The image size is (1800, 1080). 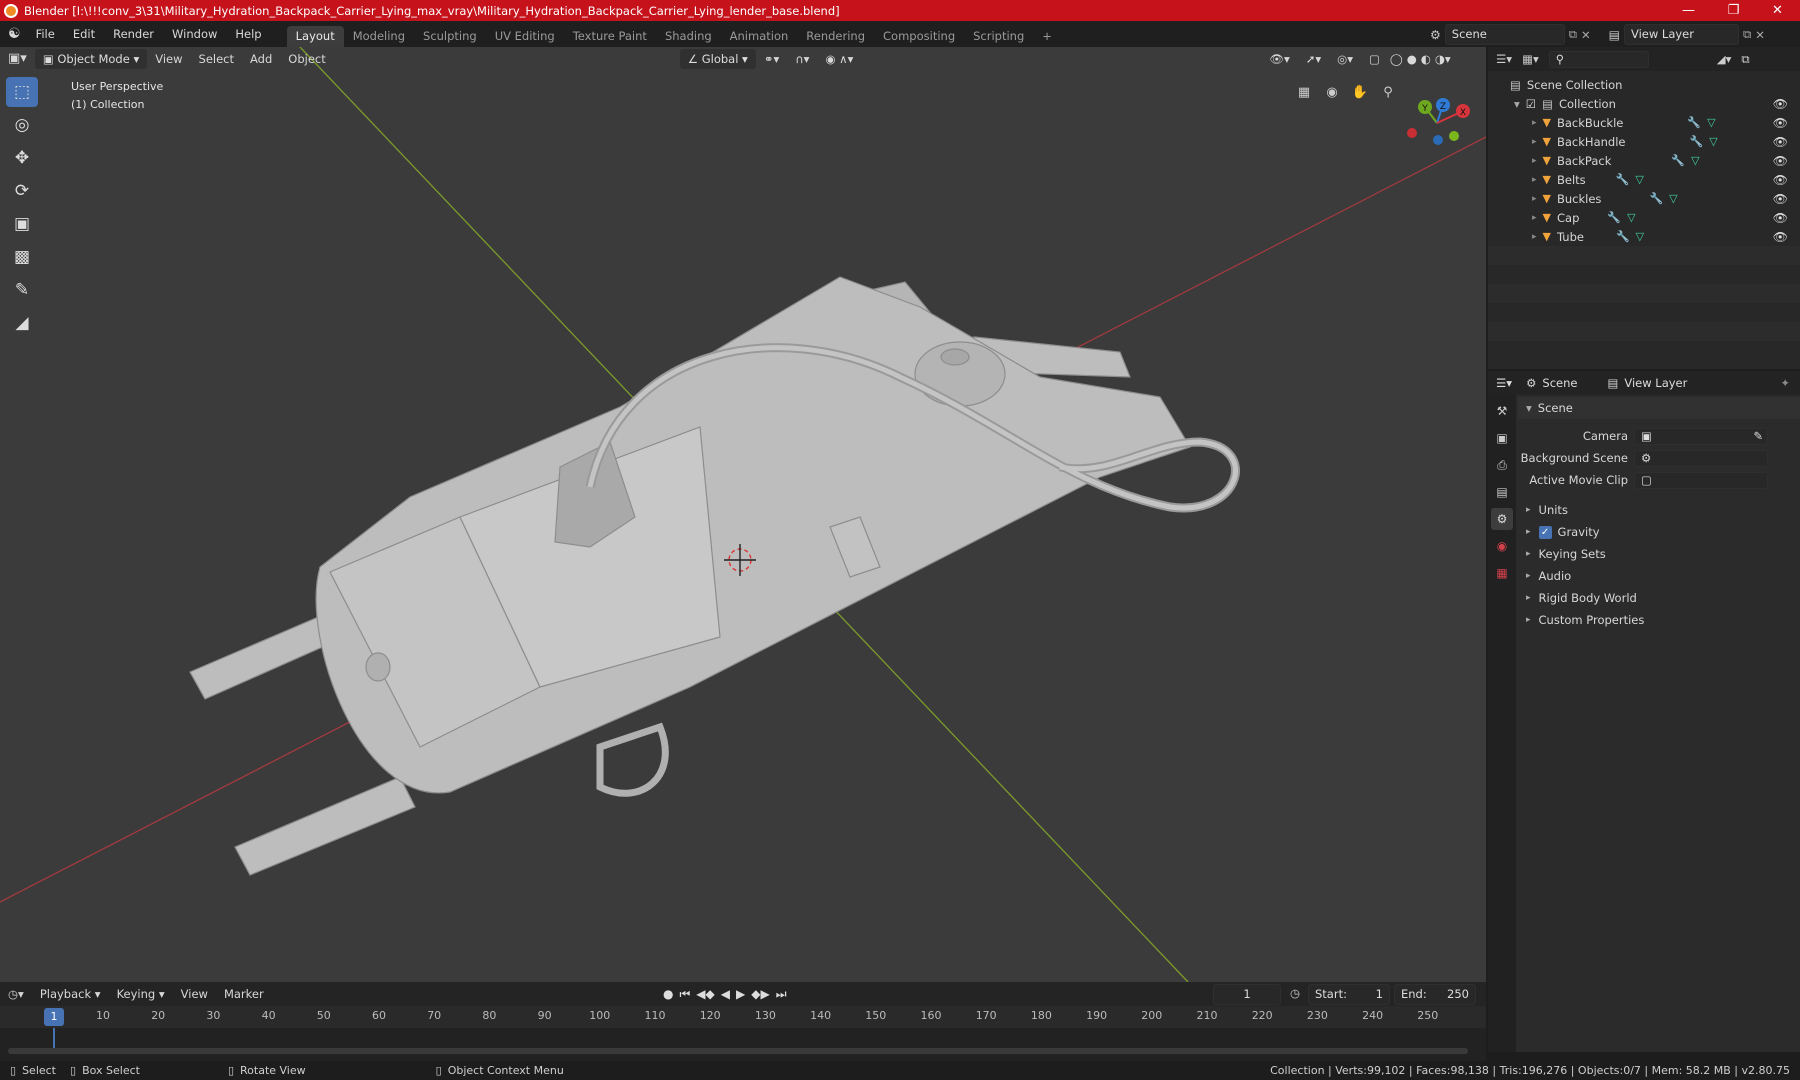 I want to click on outliner-item-tube: ▸ ▼ Tube 🔧 ▽ 👁, so click(x=1644, y=236).